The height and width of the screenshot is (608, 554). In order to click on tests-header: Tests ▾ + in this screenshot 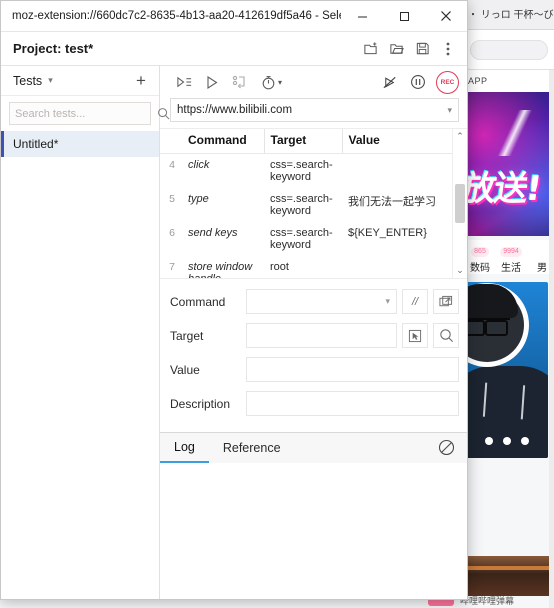, I will do `click(80, 81)`.